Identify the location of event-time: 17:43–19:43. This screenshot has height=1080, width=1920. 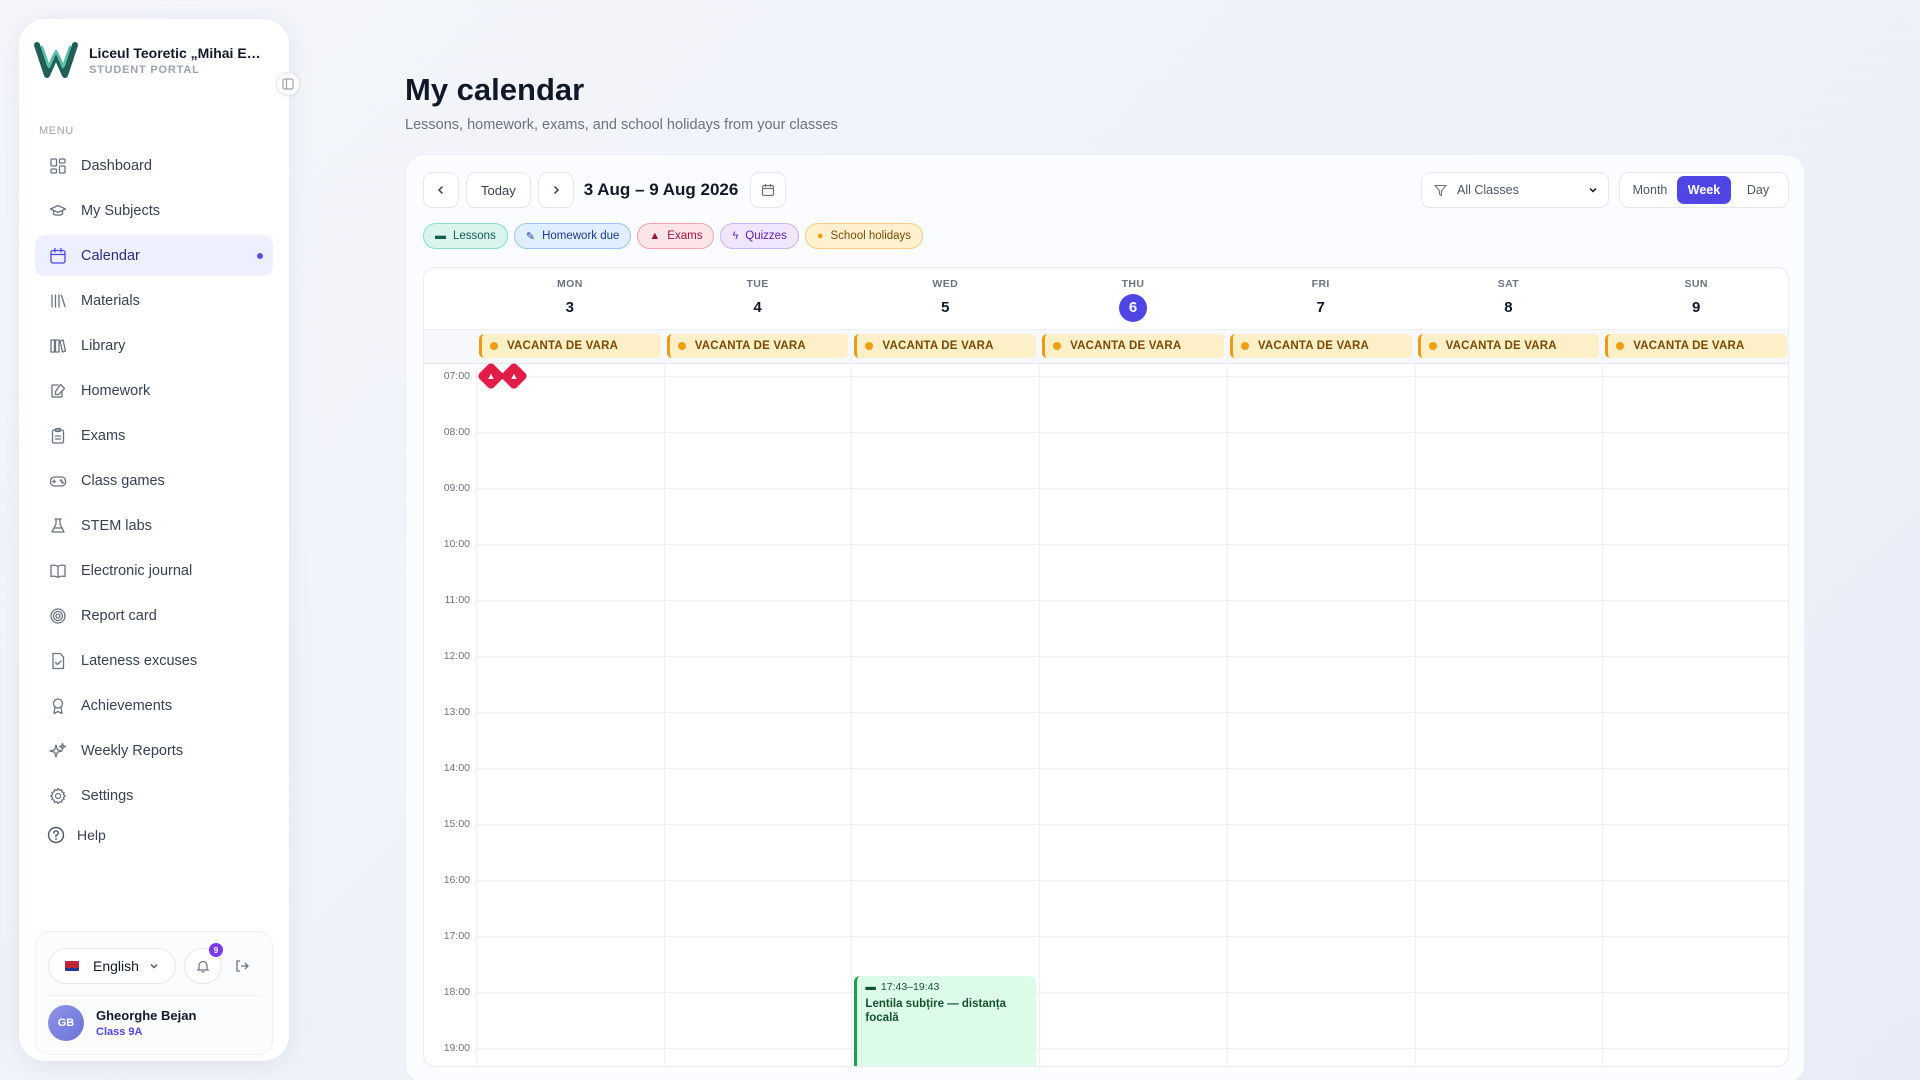
(910, 987).